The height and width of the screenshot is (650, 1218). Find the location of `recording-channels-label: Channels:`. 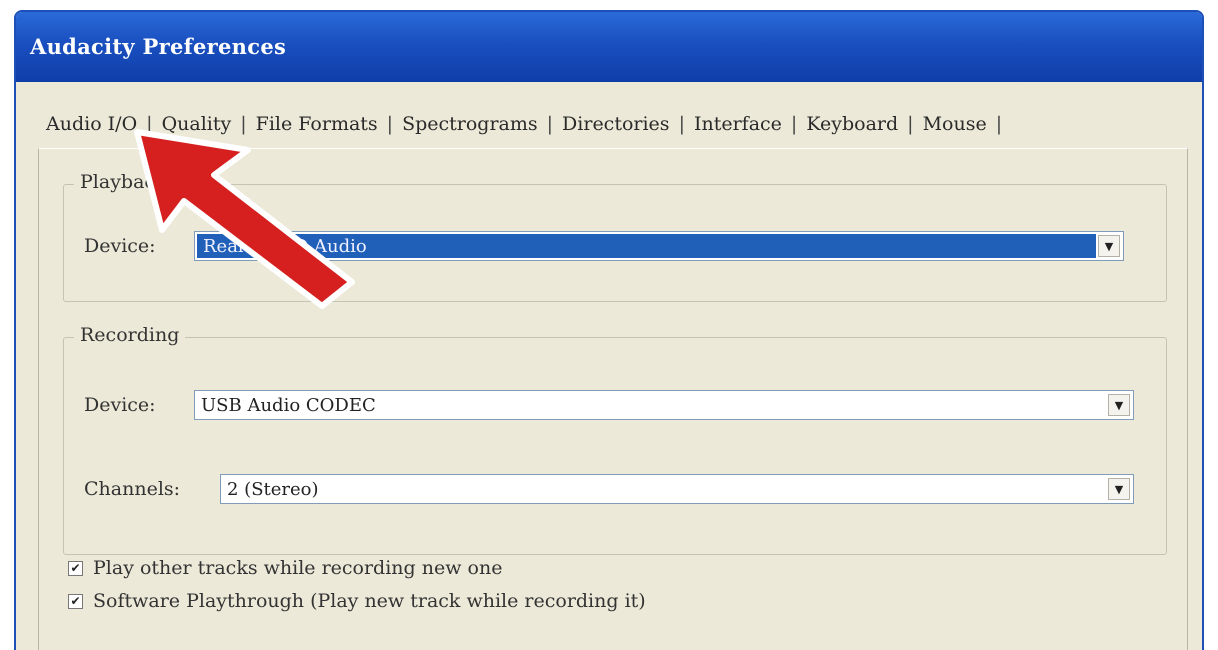

recording-channels-label: Channels: is located at coordinates (132, 489).